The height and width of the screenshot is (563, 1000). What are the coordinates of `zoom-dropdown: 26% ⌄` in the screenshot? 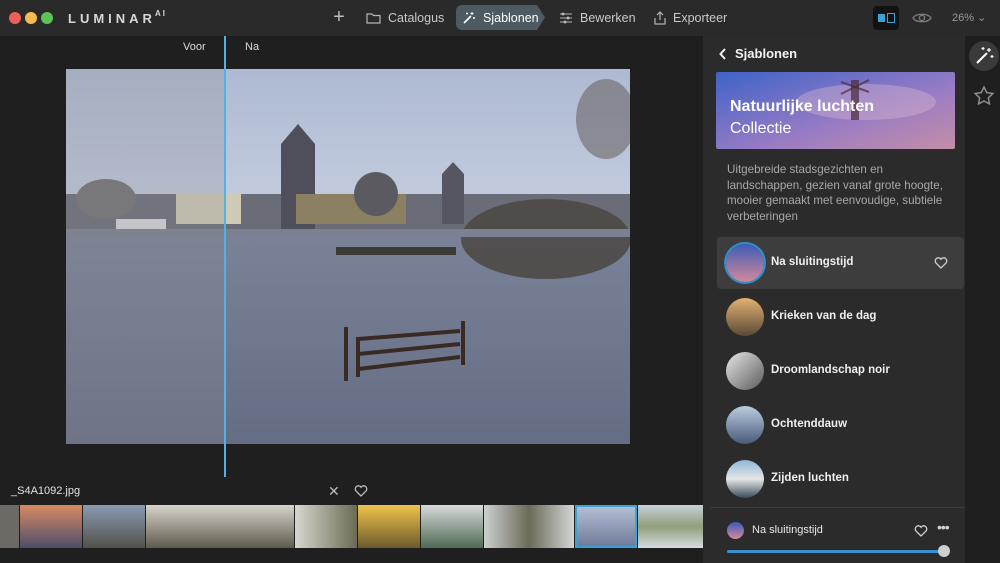 It's located at (969, 17).